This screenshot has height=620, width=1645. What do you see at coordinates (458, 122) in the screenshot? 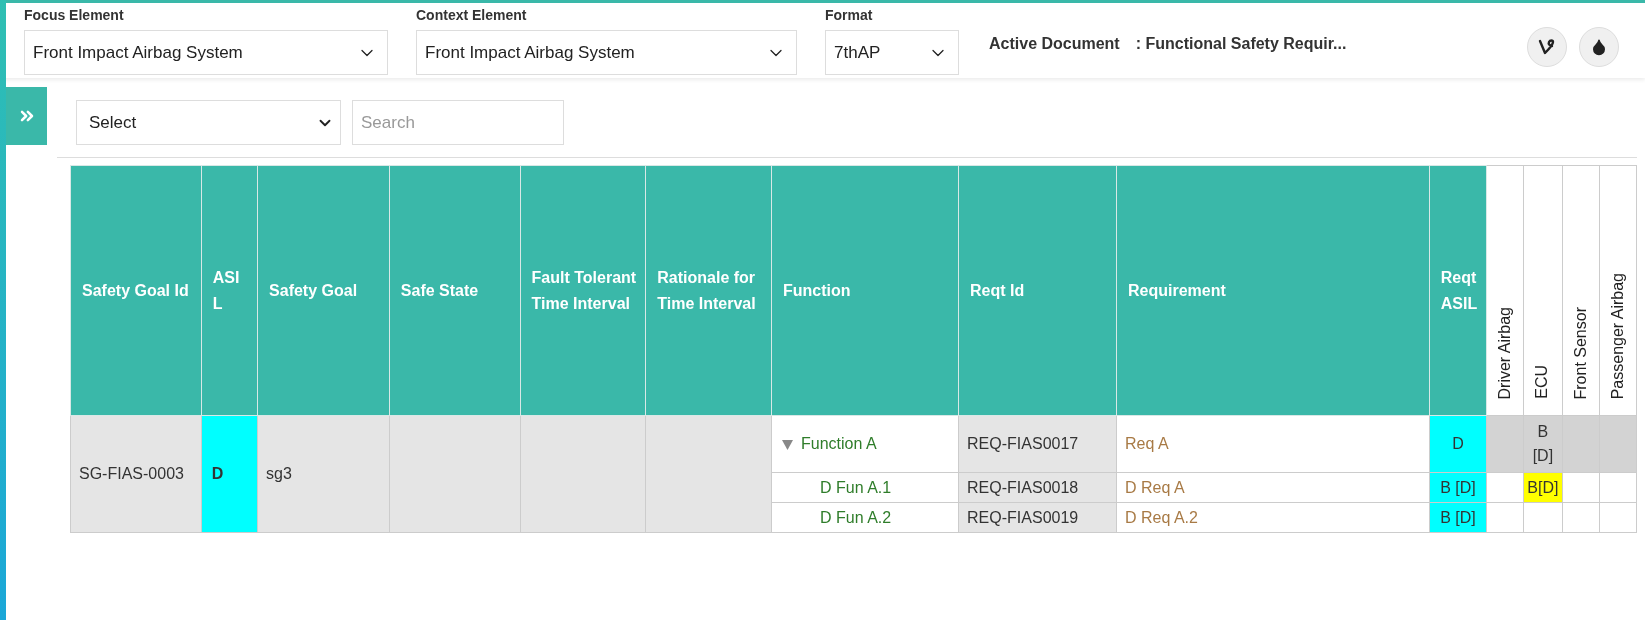
I see `search-field: Search` at bounding box center [458, 122].